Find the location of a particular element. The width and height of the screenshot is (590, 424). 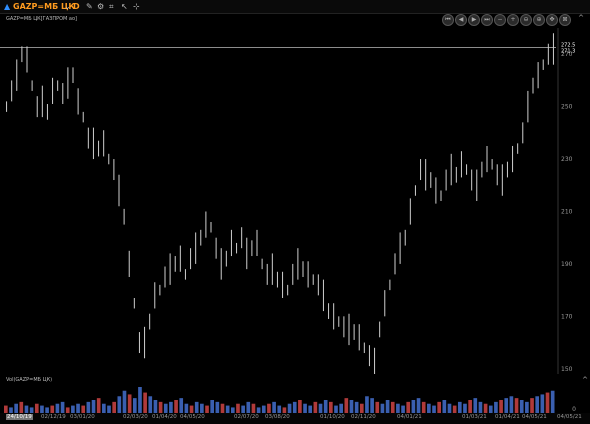

price-tag: 271.3 is located at coordinates (568, 52).